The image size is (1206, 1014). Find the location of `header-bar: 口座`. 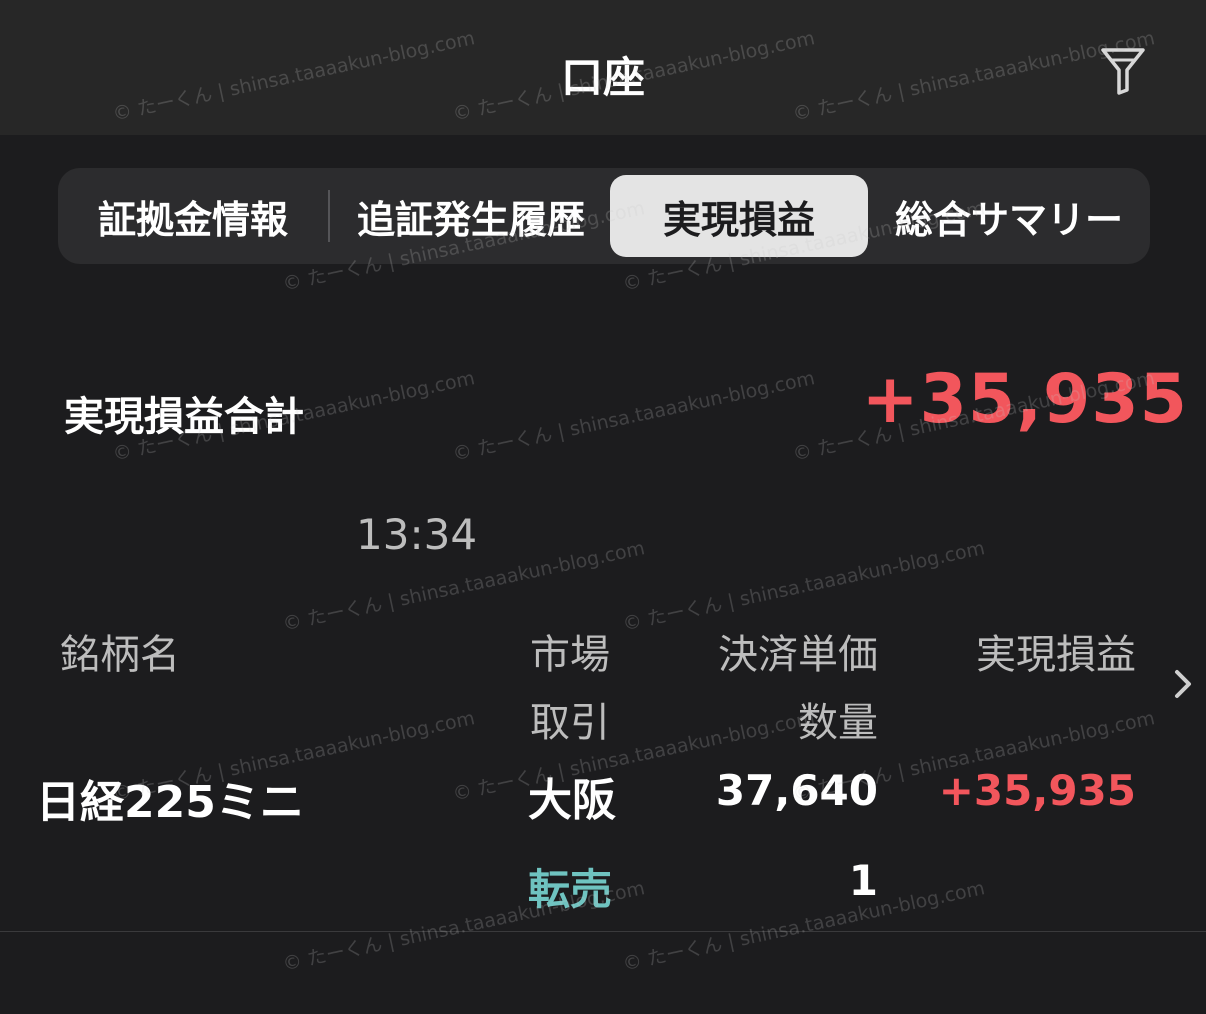

header-bar: 口座 is located at coordinates (603, 67).